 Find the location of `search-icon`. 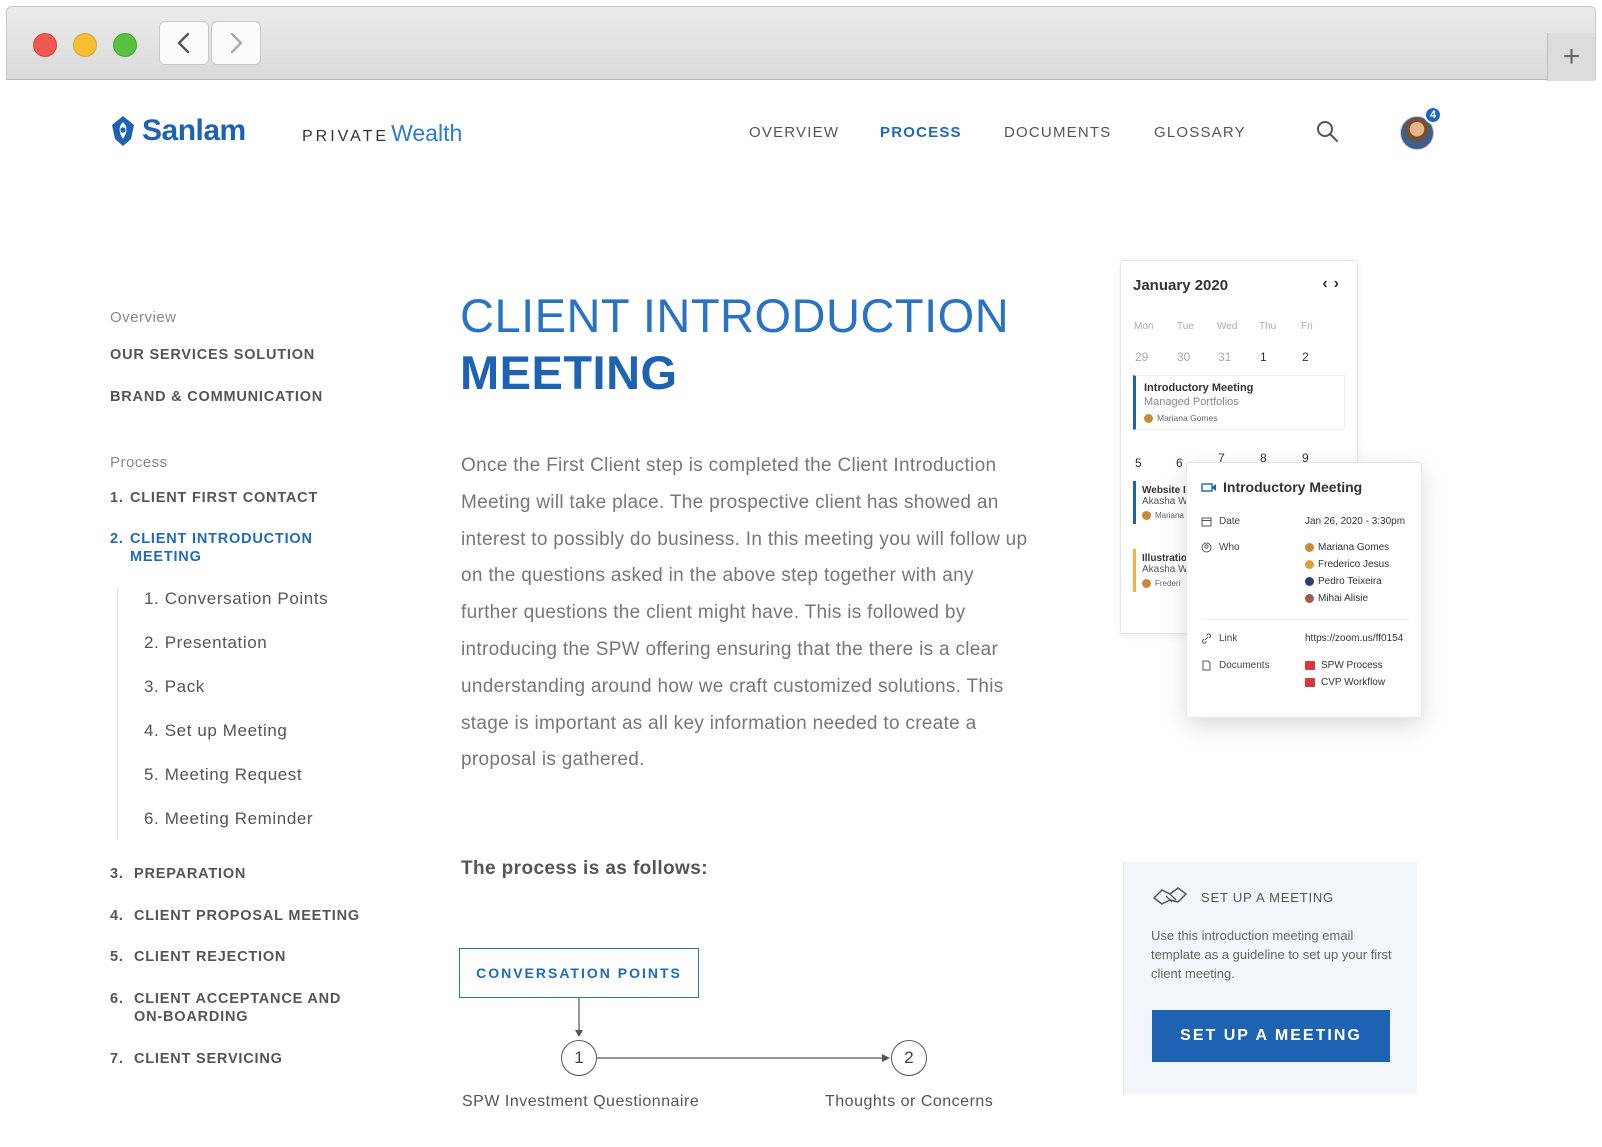

search-icon is located at coordinates (1327, 131).